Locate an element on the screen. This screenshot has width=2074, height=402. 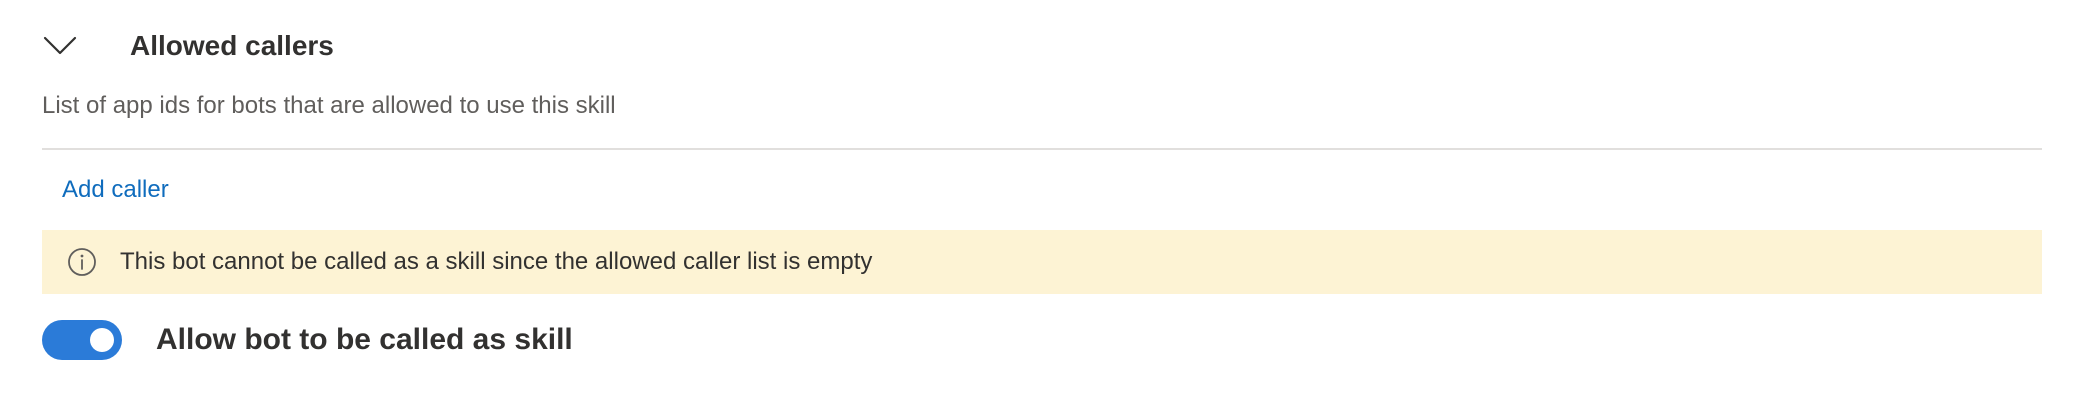
divider is located at coordinates (1042, 149).